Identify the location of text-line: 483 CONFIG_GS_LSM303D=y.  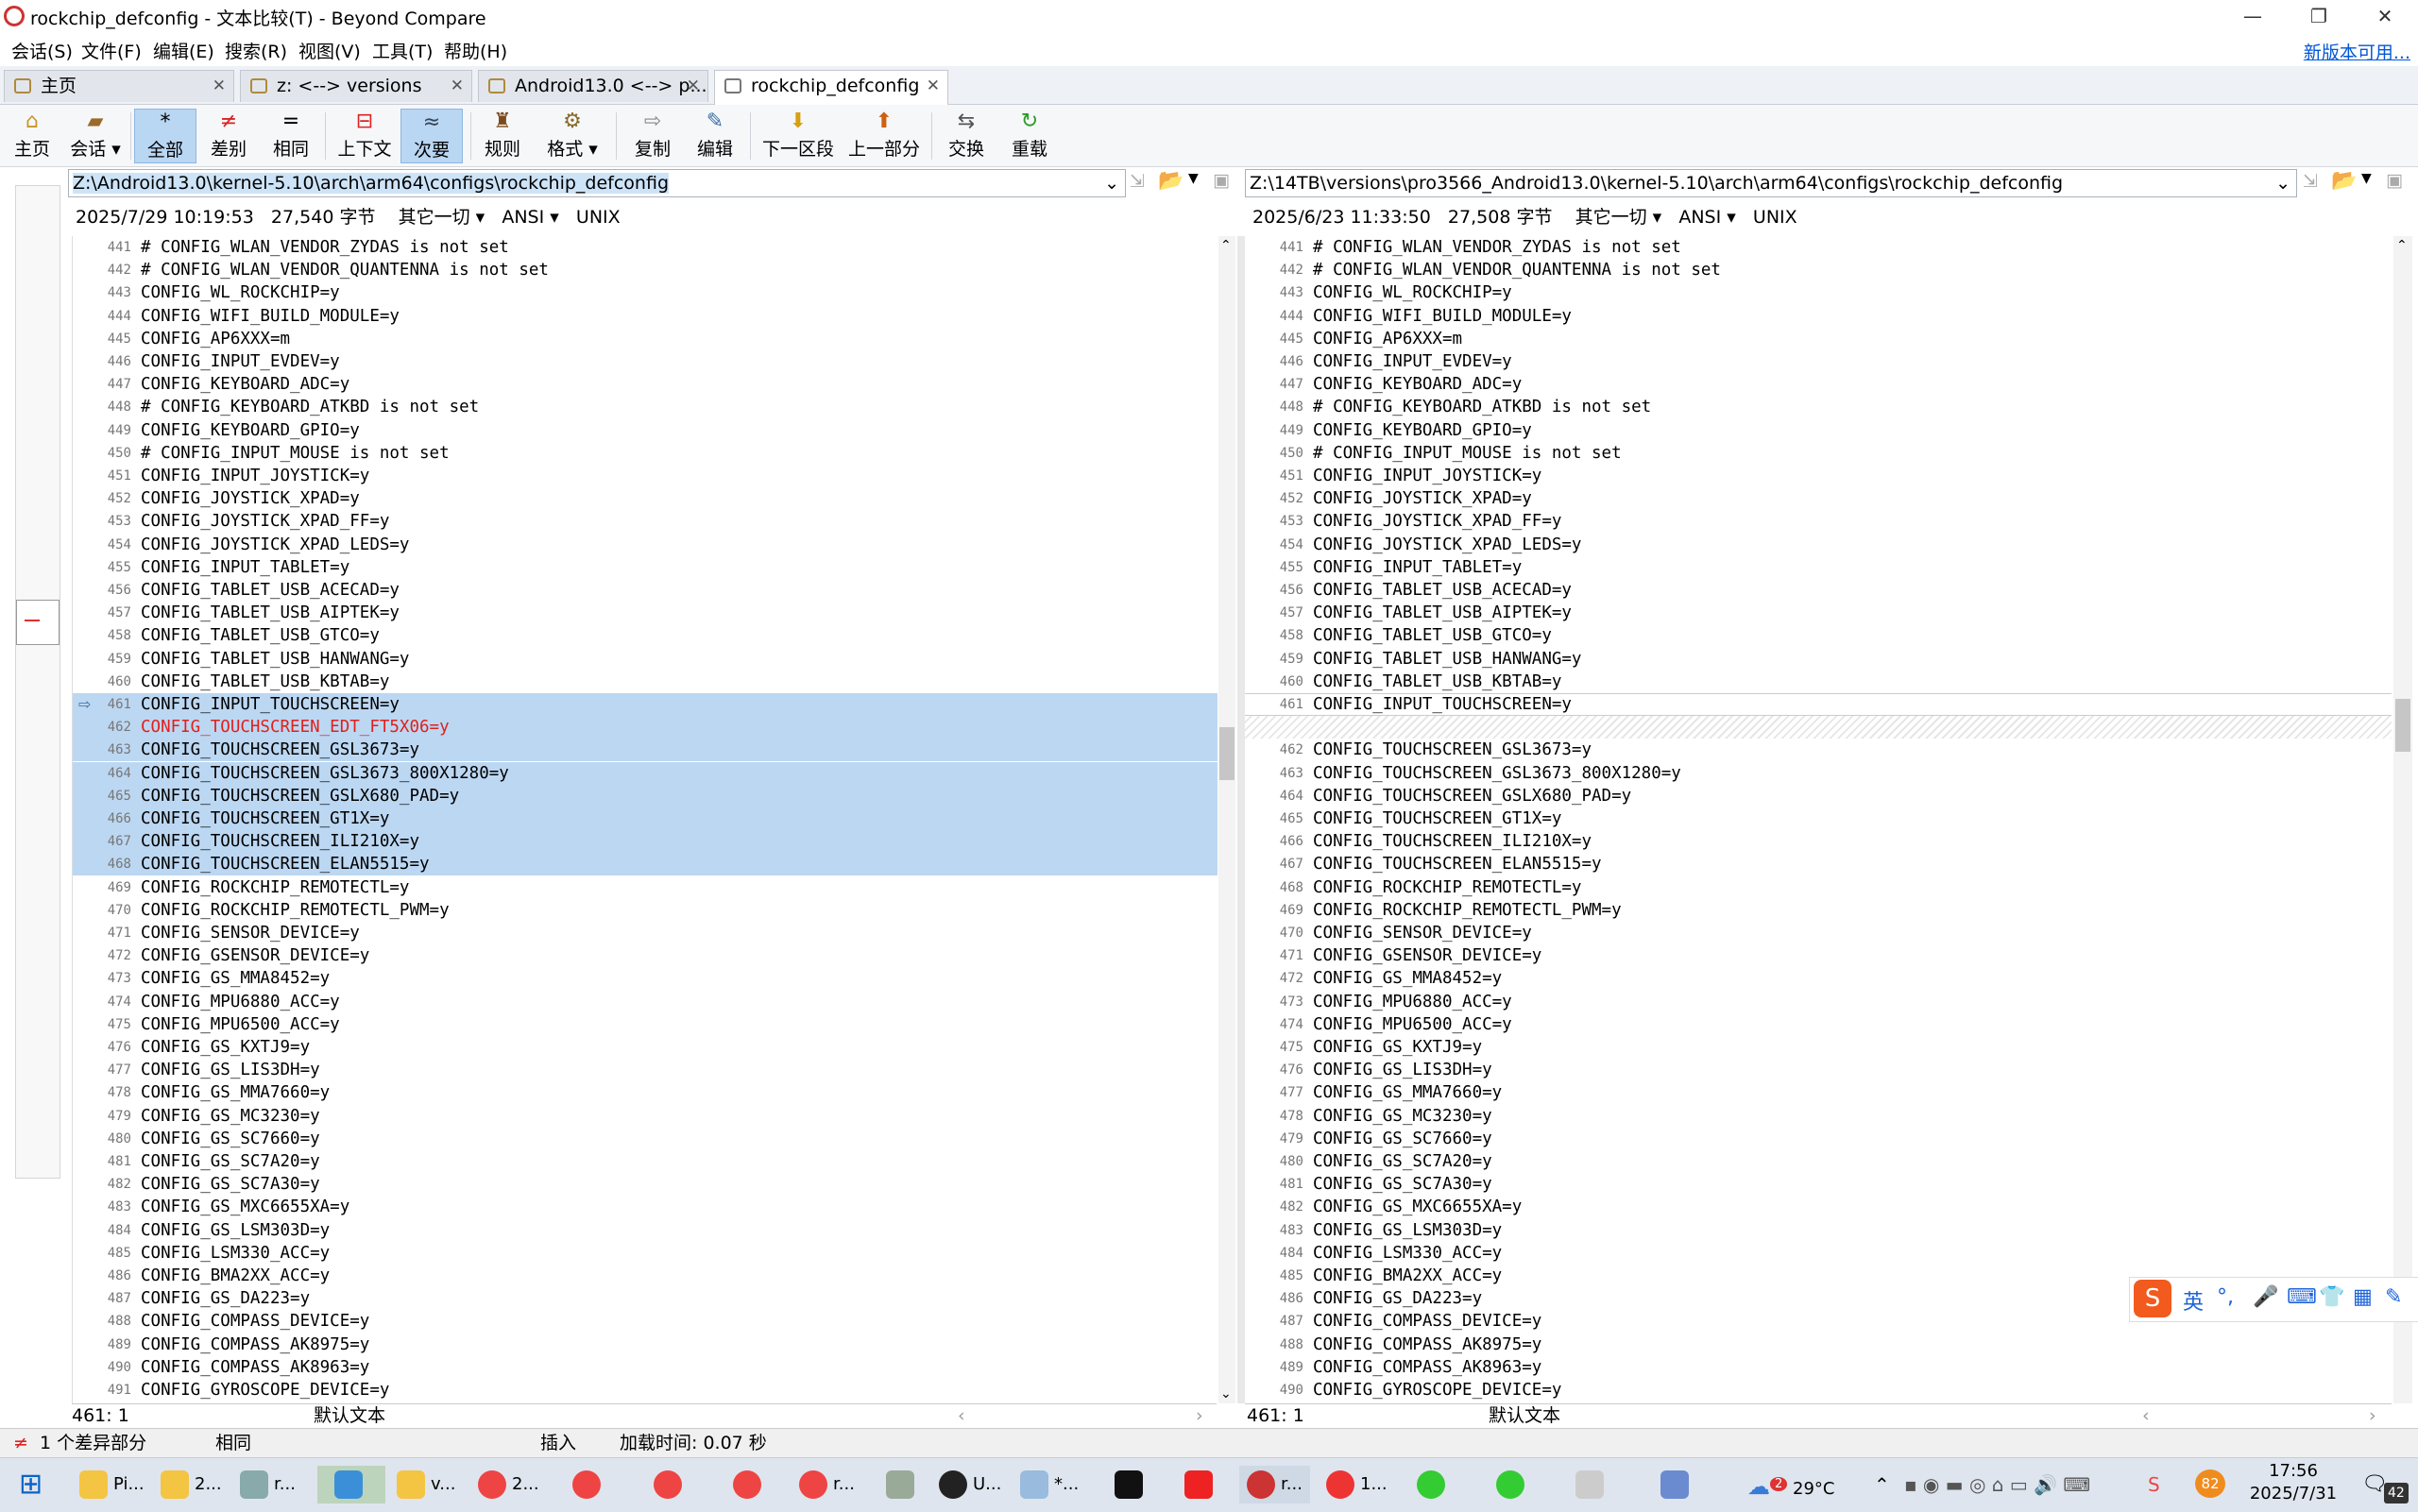
(1818, 1230).